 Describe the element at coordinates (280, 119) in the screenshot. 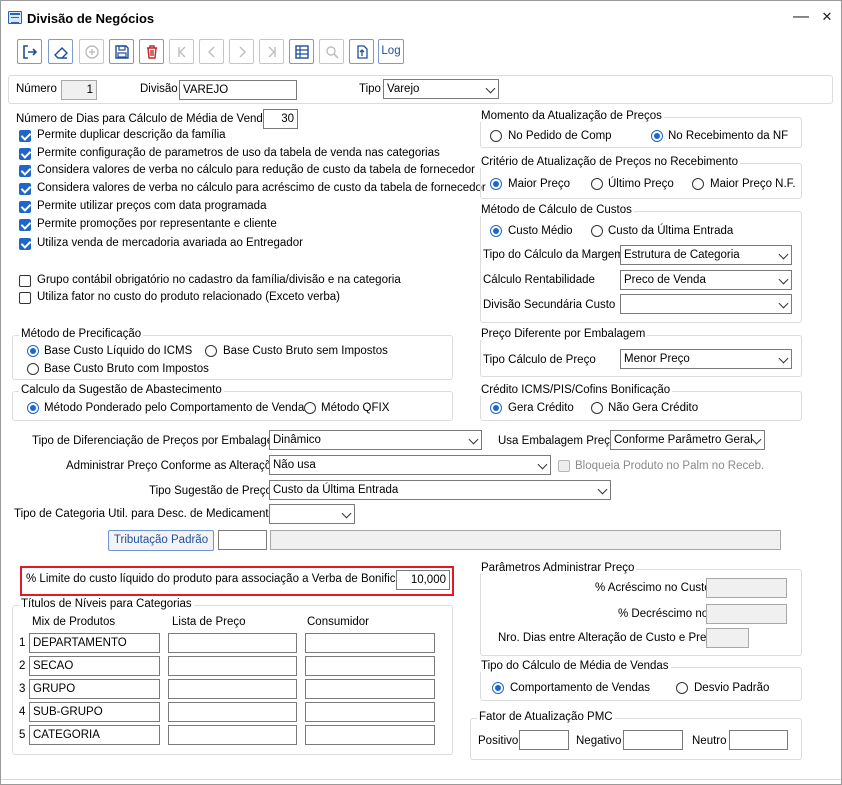

I see `num-dias-field: 30` at that location.